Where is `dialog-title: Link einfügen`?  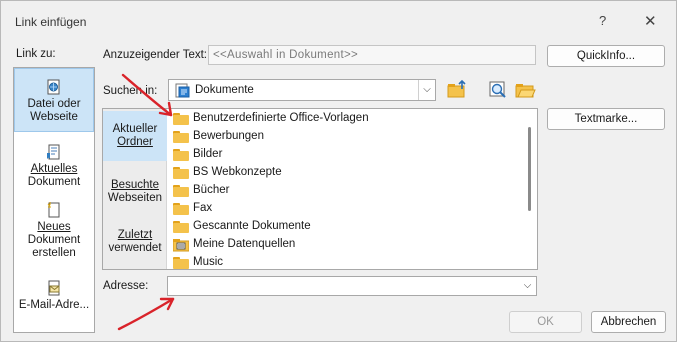
dialog-title: Link einfügen is located at coordinates (51, 22).